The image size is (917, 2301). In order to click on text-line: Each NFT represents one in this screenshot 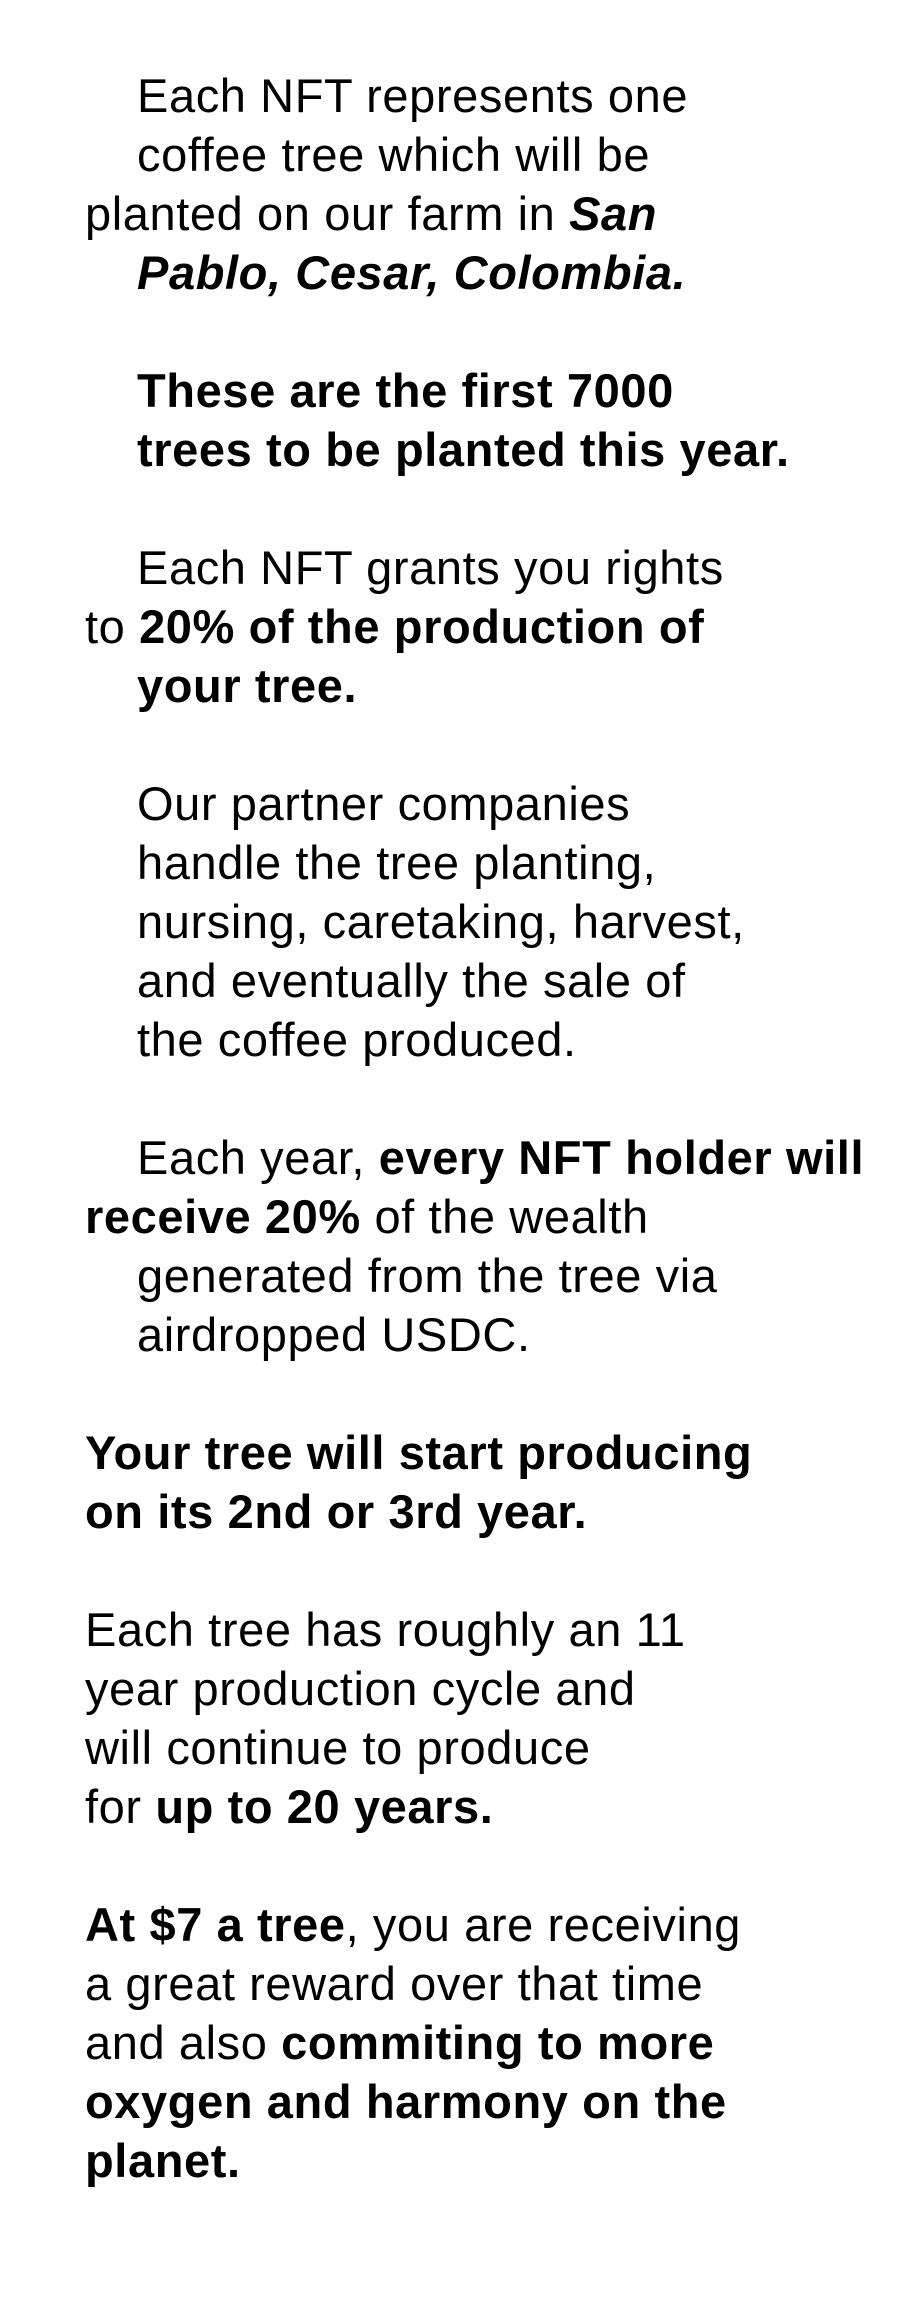, I will do `click(413, 95)`.